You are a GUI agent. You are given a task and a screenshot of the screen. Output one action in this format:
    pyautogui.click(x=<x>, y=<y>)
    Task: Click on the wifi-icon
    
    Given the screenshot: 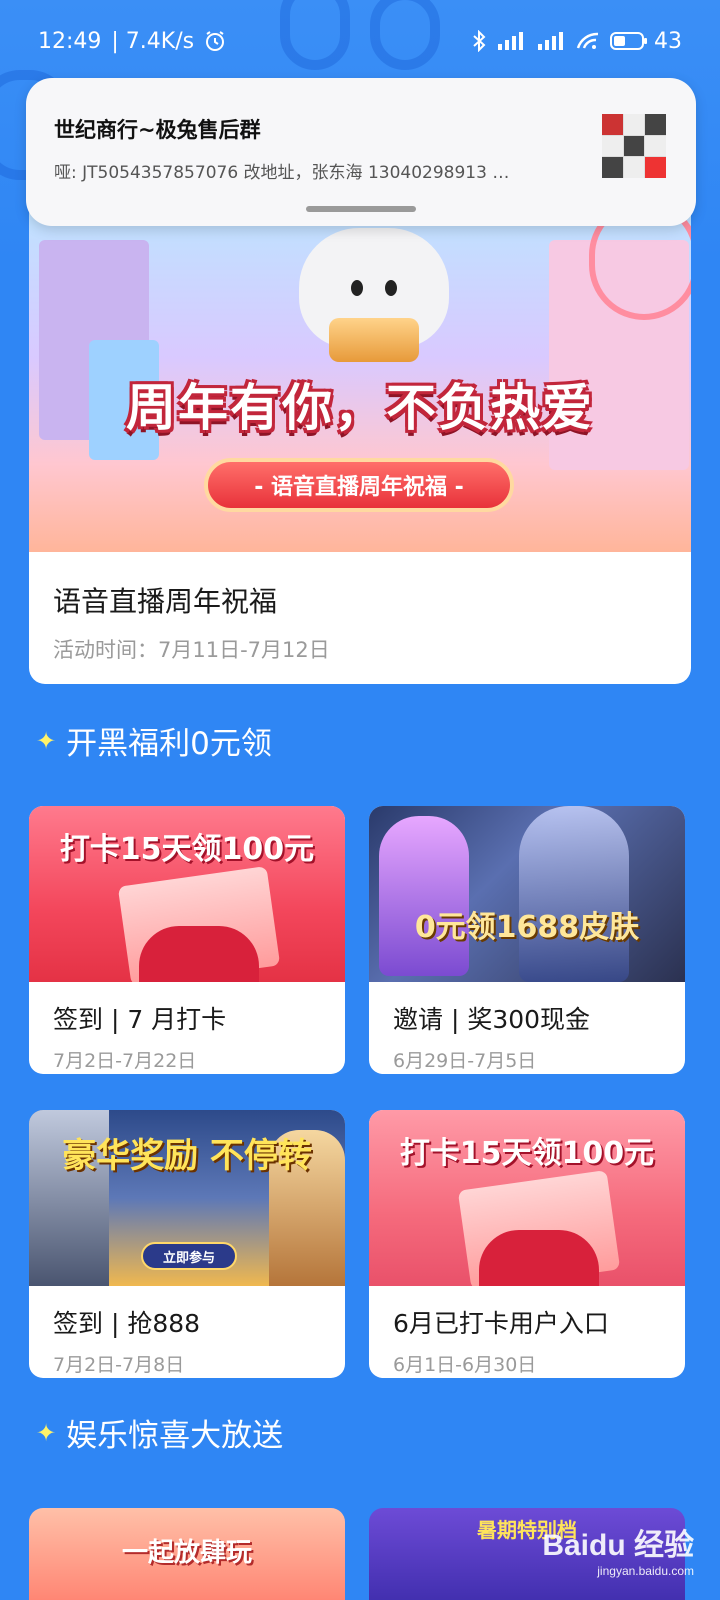 What is the action you would take?
    pyautogui.click(x=588, y=41)
    